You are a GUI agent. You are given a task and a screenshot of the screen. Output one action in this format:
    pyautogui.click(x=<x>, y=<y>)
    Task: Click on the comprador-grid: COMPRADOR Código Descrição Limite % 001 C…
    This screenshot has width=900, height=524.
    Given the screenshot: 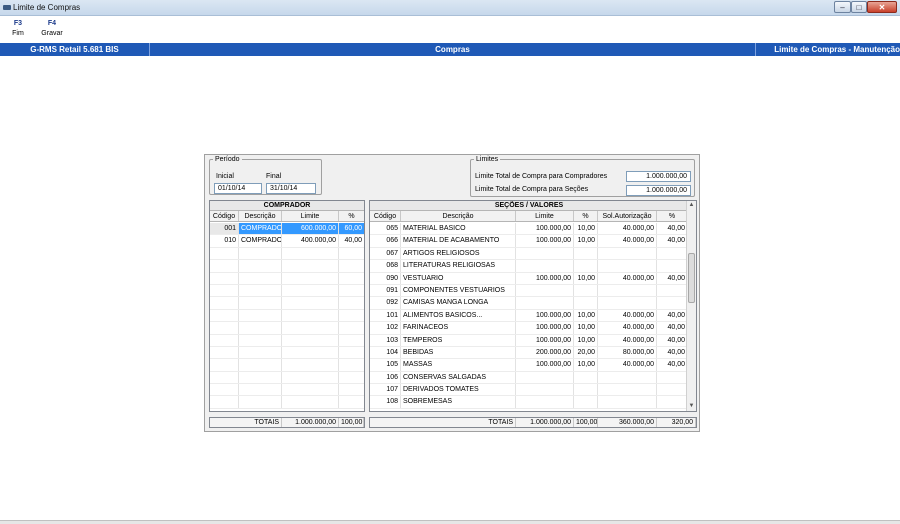 What is the action you would take?
    pyautogui.click(x=287, y=306)
    